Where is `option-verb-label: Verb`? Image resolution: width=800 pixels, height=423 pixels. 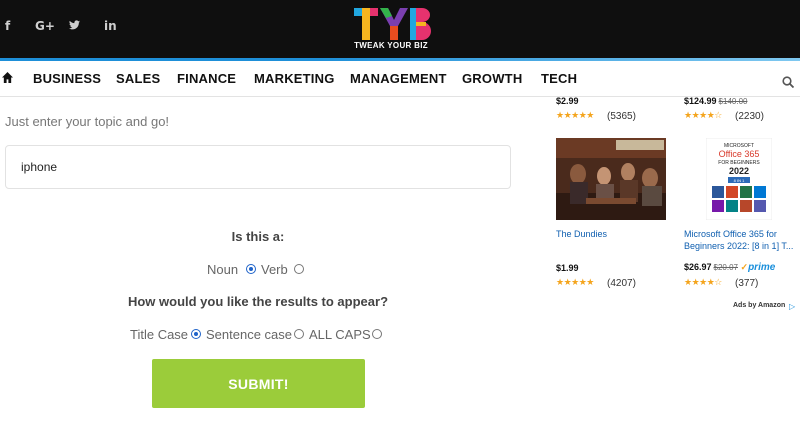 option-verb-label: Verb is located at coordinates (274, 269).